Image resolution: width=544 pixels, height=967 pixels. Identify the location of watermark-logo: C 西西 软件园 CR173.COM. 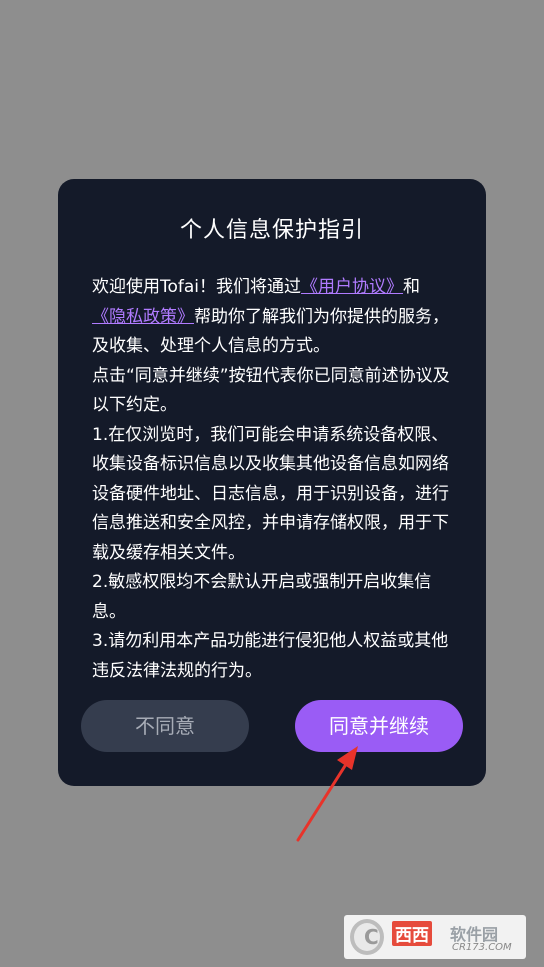
(435, 937).